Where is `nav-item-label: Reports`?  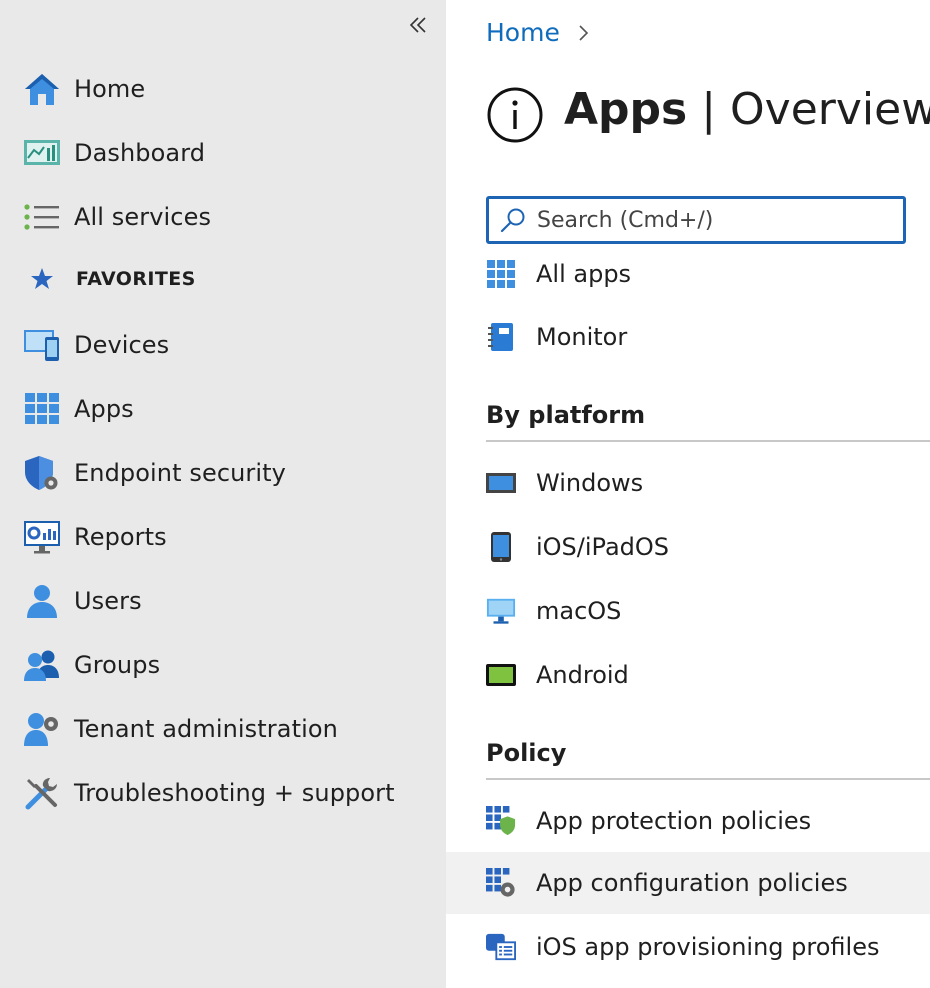 nav-item-label: Reports is located at coordinates (120, 537).